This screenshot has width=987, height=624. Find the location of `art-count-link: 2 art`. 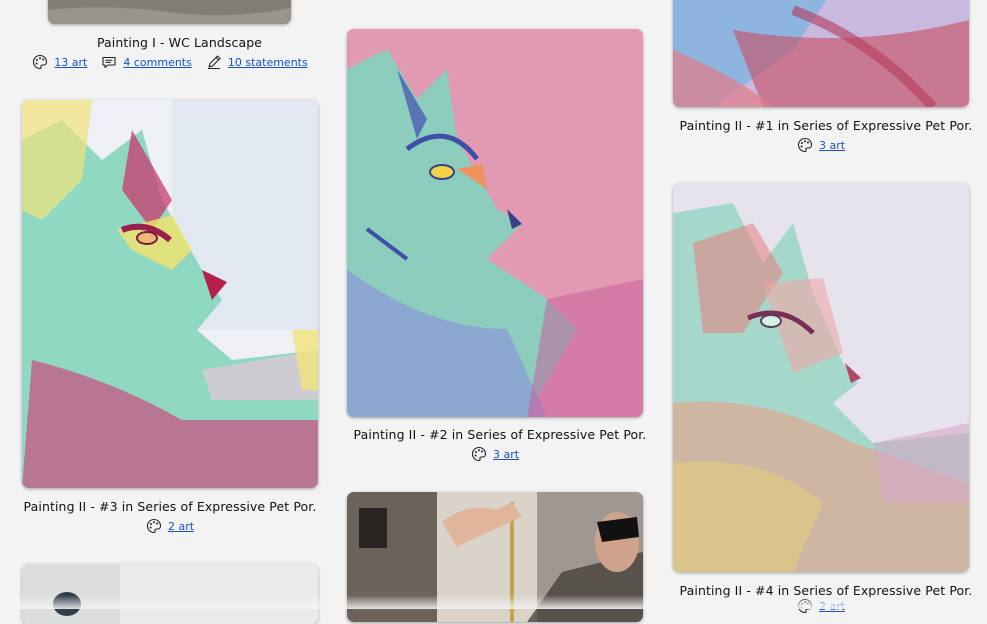

art-count-link: 2 art is located at coordinates (181, 526).